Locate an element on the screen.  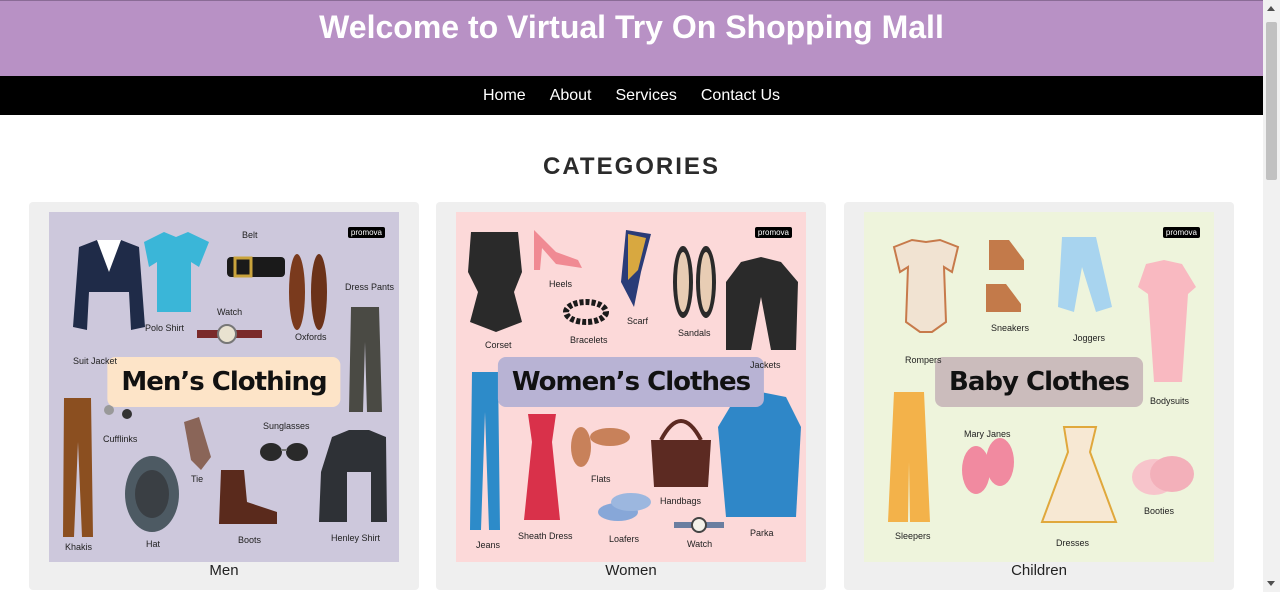
category-label-children: Children is located at coordinates (1039, 570).